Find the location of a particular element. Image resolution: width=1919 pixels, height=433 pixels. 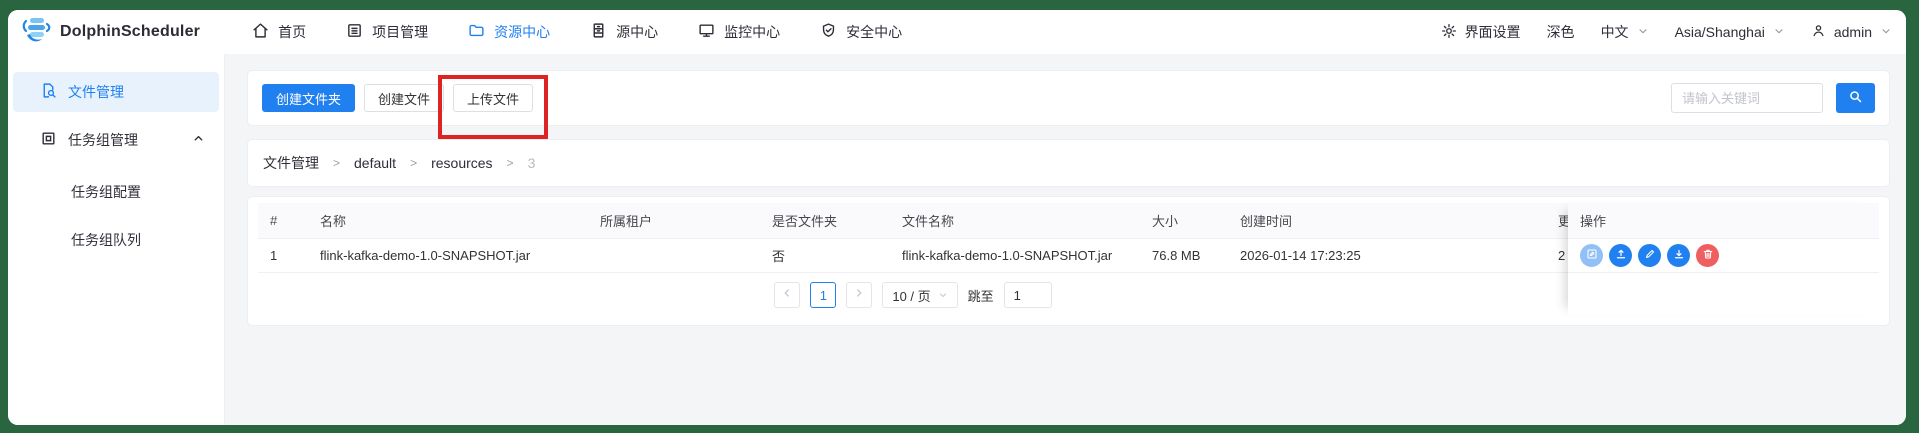

user-dropdown: admin is located at coordinates (1851, 32).